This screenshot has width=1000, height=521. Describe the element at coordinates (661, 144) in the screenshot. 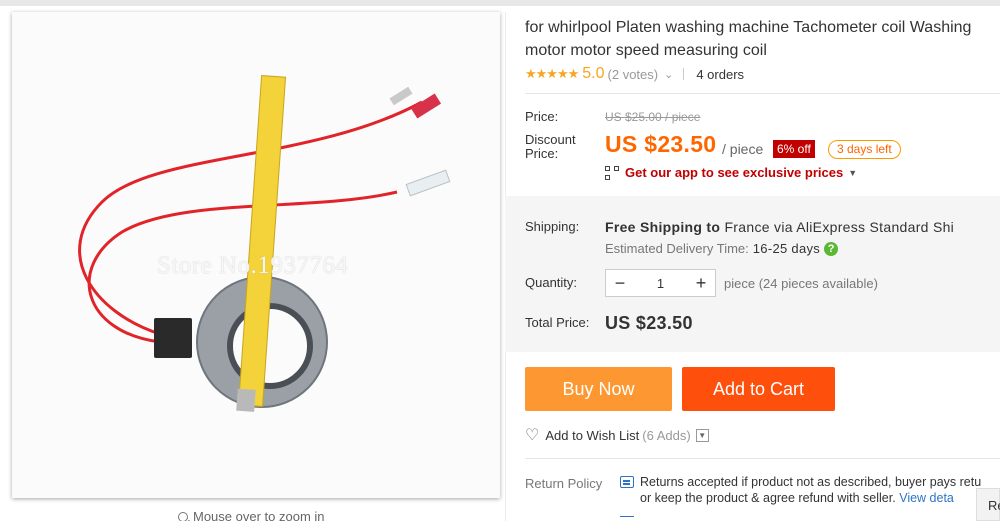

I see `discount-price: US $23.50` at that location.